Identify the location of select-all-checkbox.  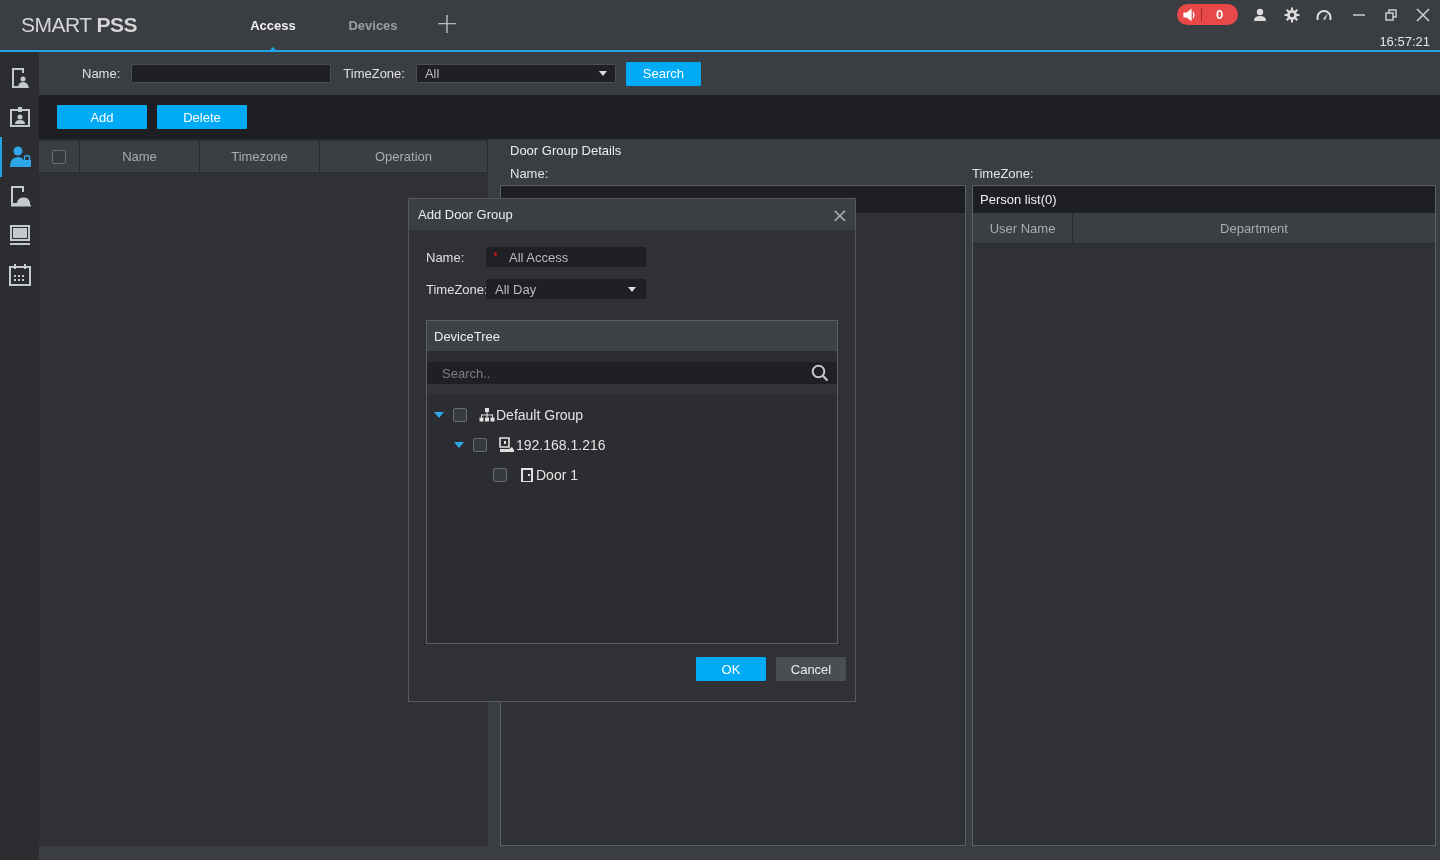
(59, 156).